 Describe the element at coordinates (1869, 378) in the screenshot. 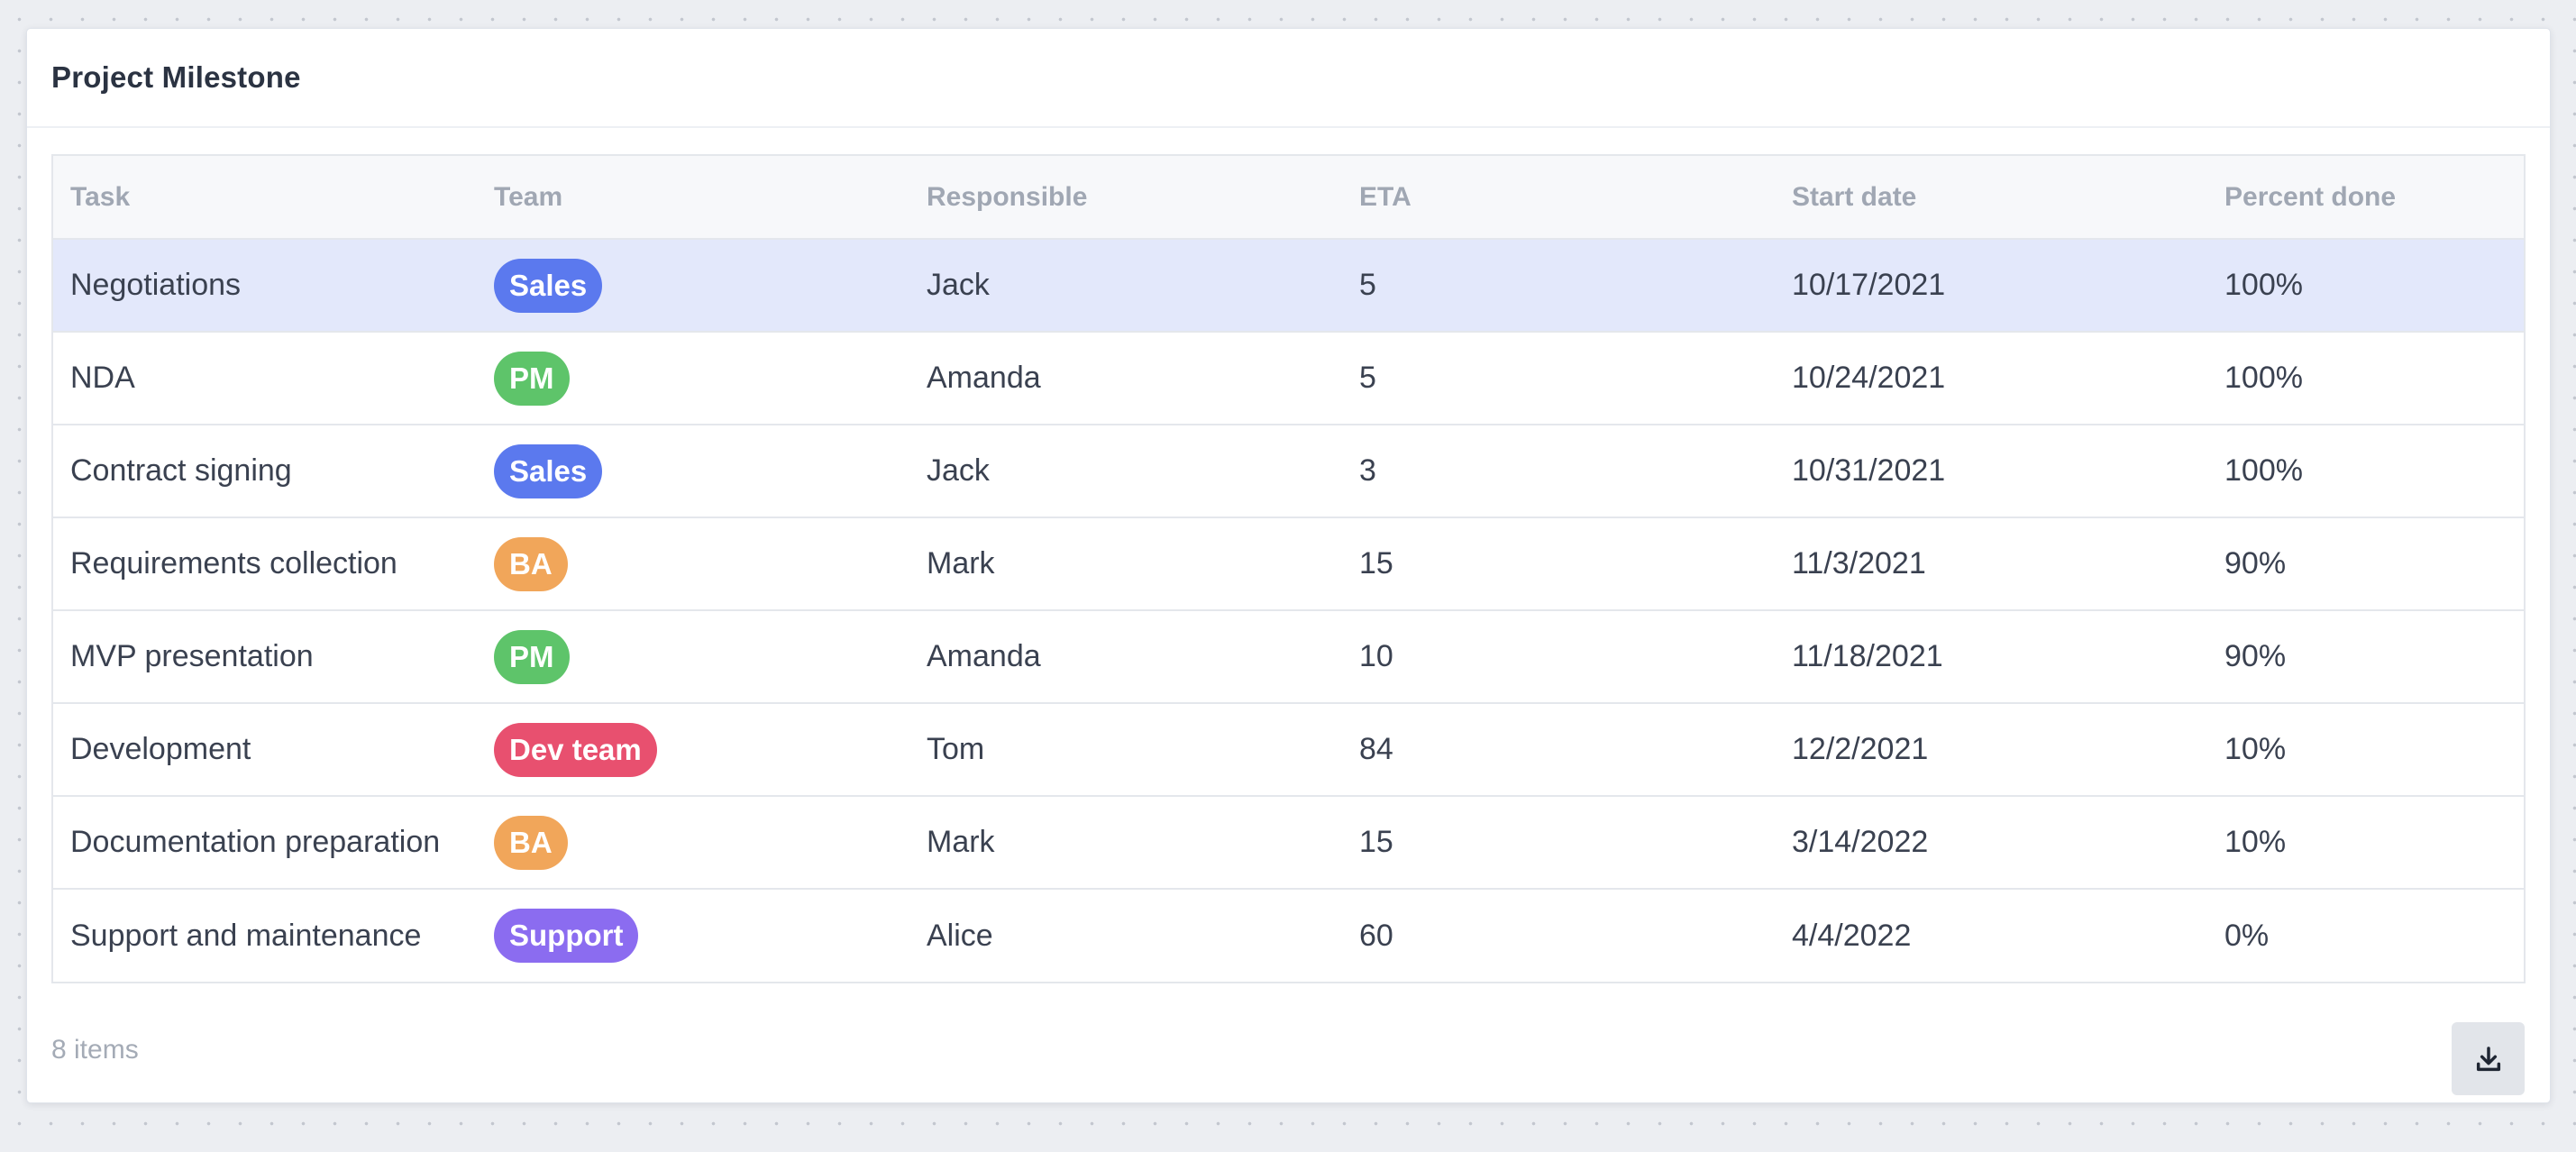

I see `start-date-cell-text: 10/24/2021` at that location.